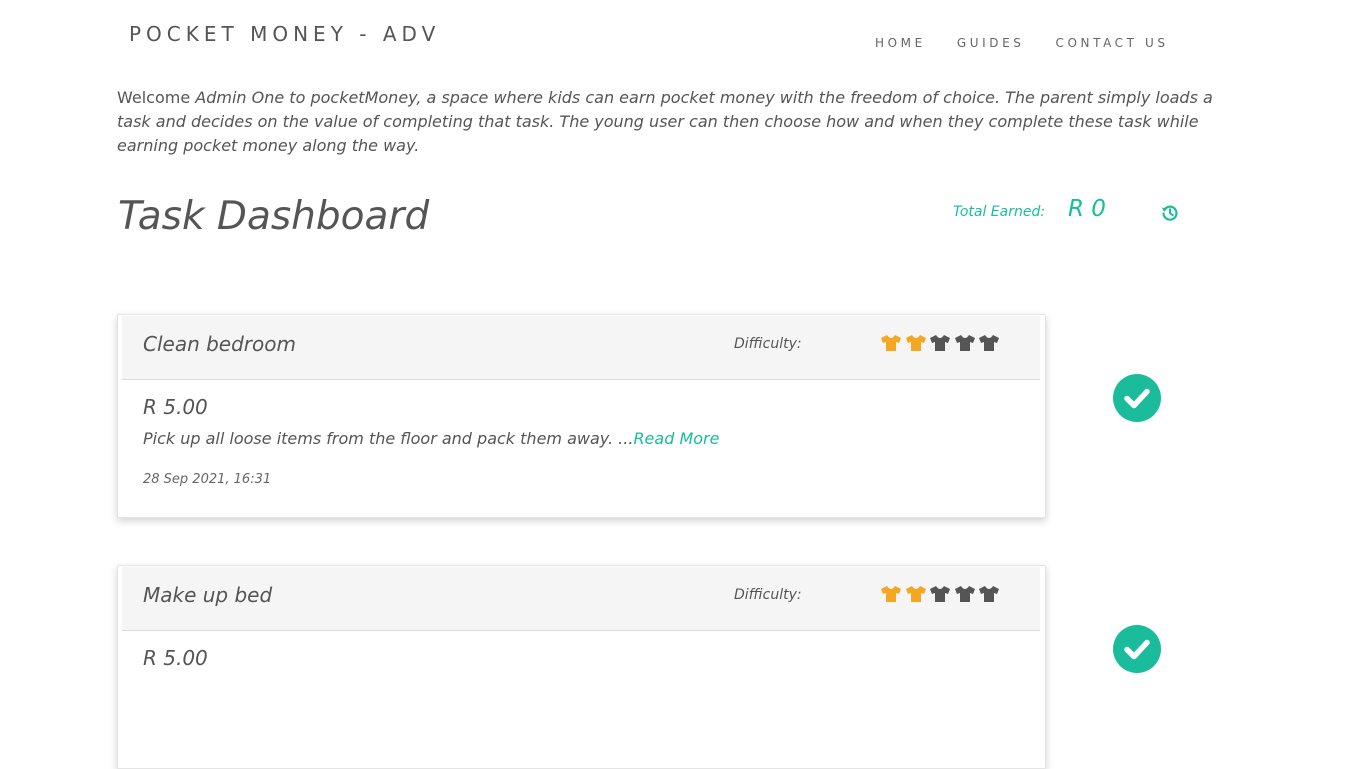 This screenshot has width=1348, height=769. What do you see at coordinates (676, 438) in the screenshot?
I see `read-more-link: Read More` at bounding box center [676, 438].